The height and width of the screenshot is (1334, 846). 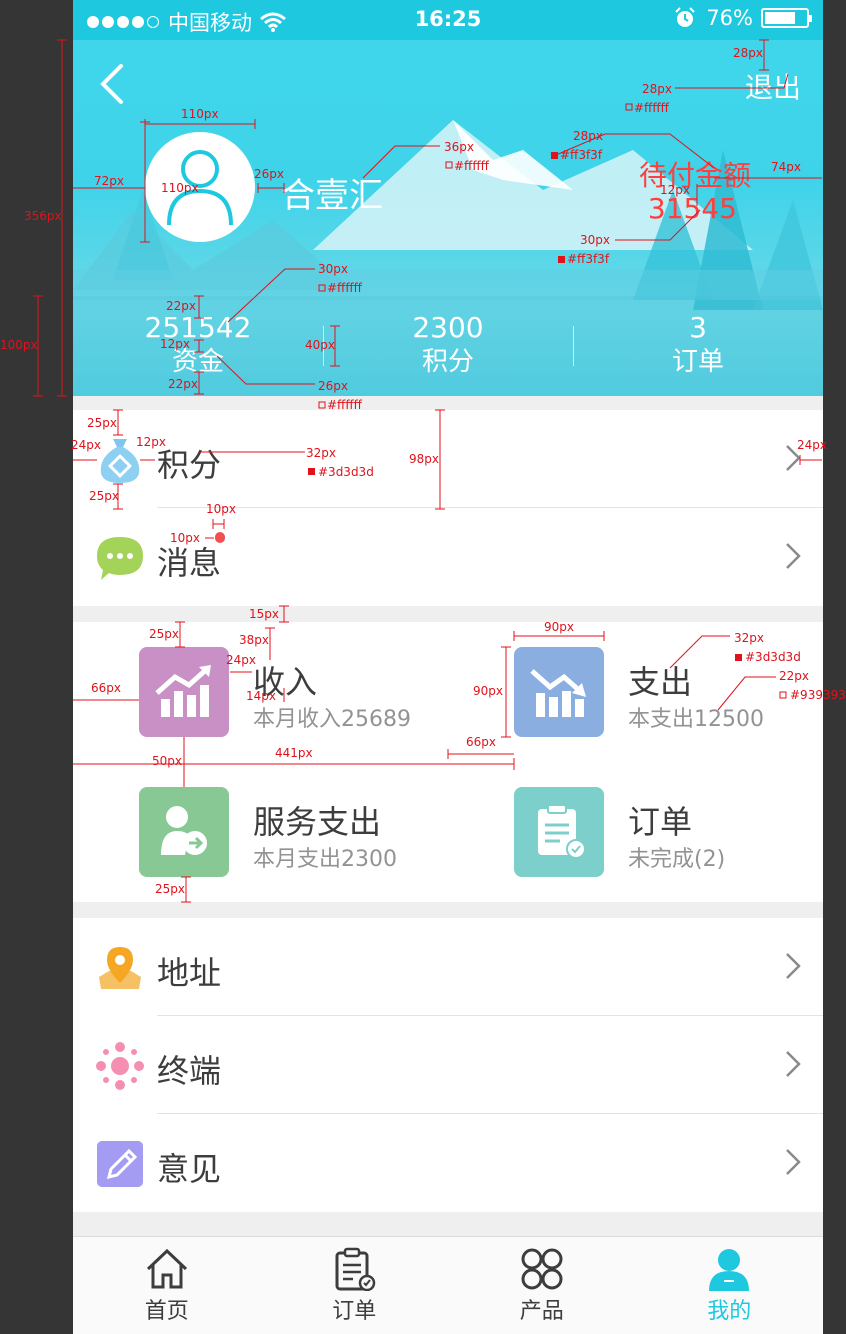 I want to click on tab-bar: 首页 订单 产品 我的, so click(x=448, y=1285).